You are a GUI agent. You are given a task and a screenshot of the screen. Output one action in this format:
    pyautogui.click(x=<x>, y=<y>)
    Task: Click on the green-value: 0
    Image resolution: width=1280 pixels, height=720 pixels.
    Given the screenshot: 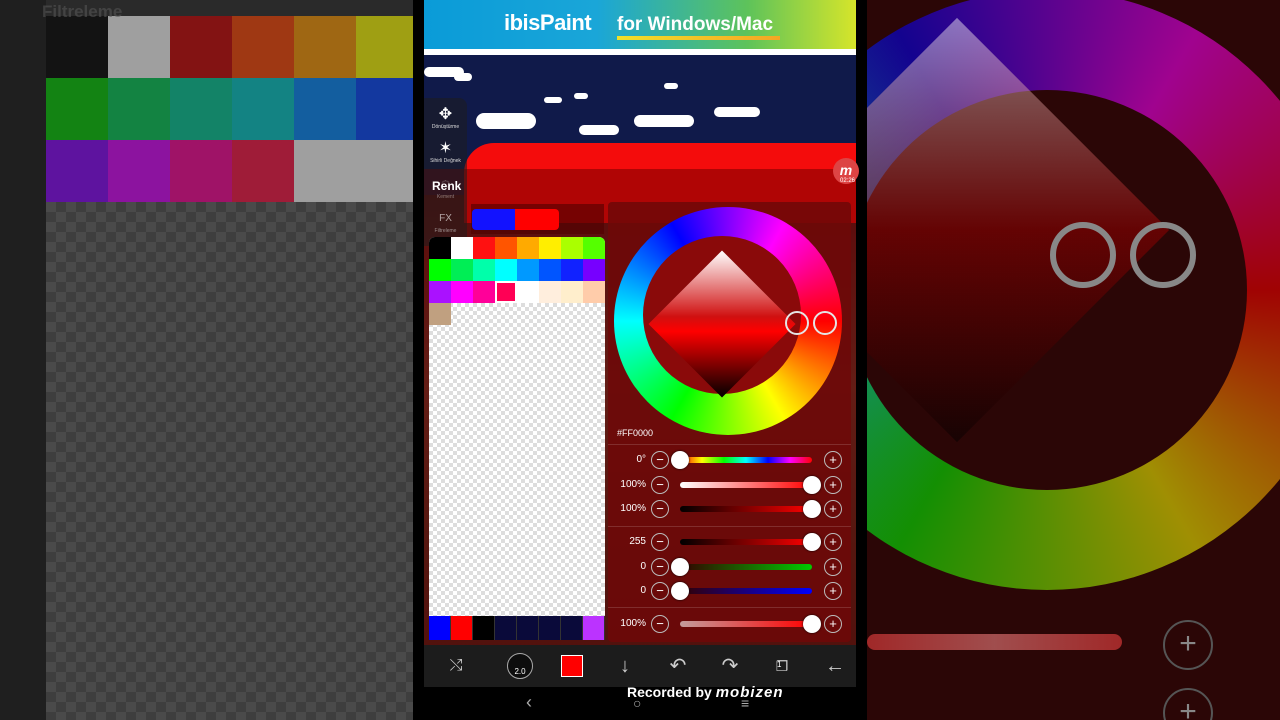 What is the action you would take?
    pyautogui.click(x=643, y=566)
    